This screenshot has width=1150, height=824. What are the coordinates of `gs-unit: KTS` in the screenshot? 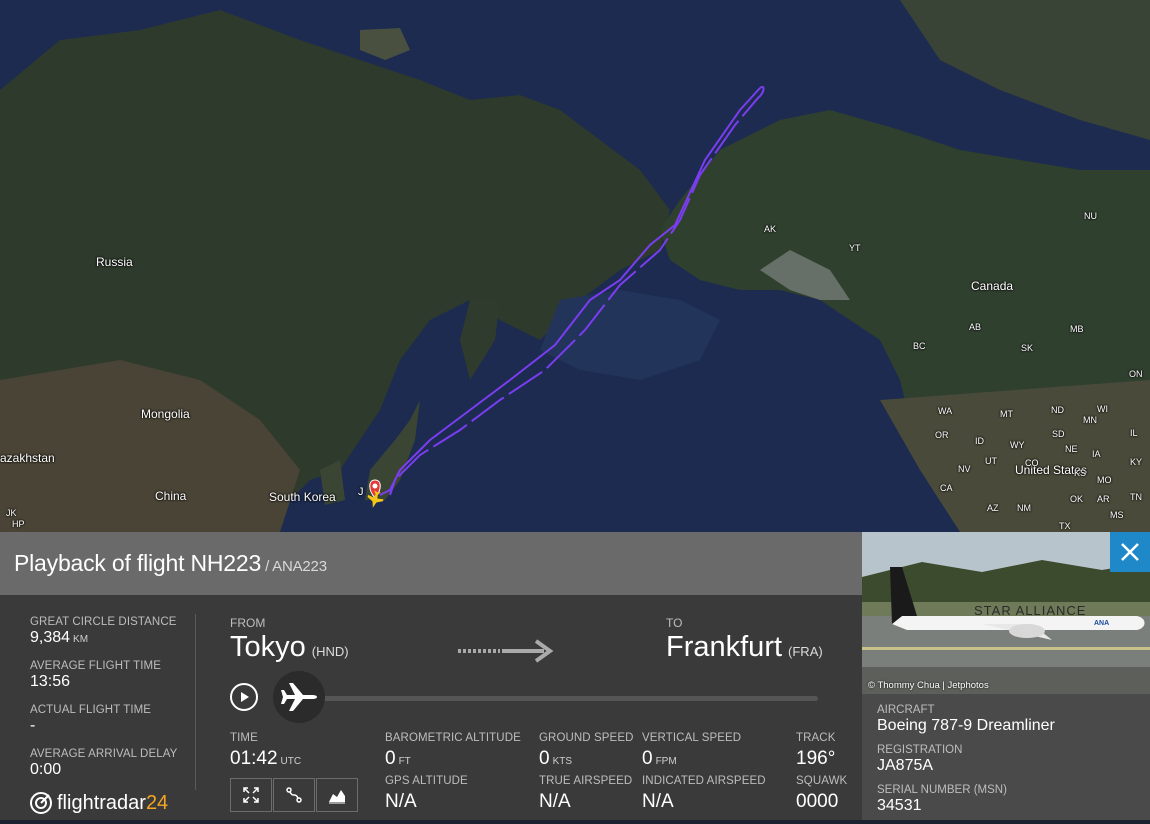 It's located at (562, 761).